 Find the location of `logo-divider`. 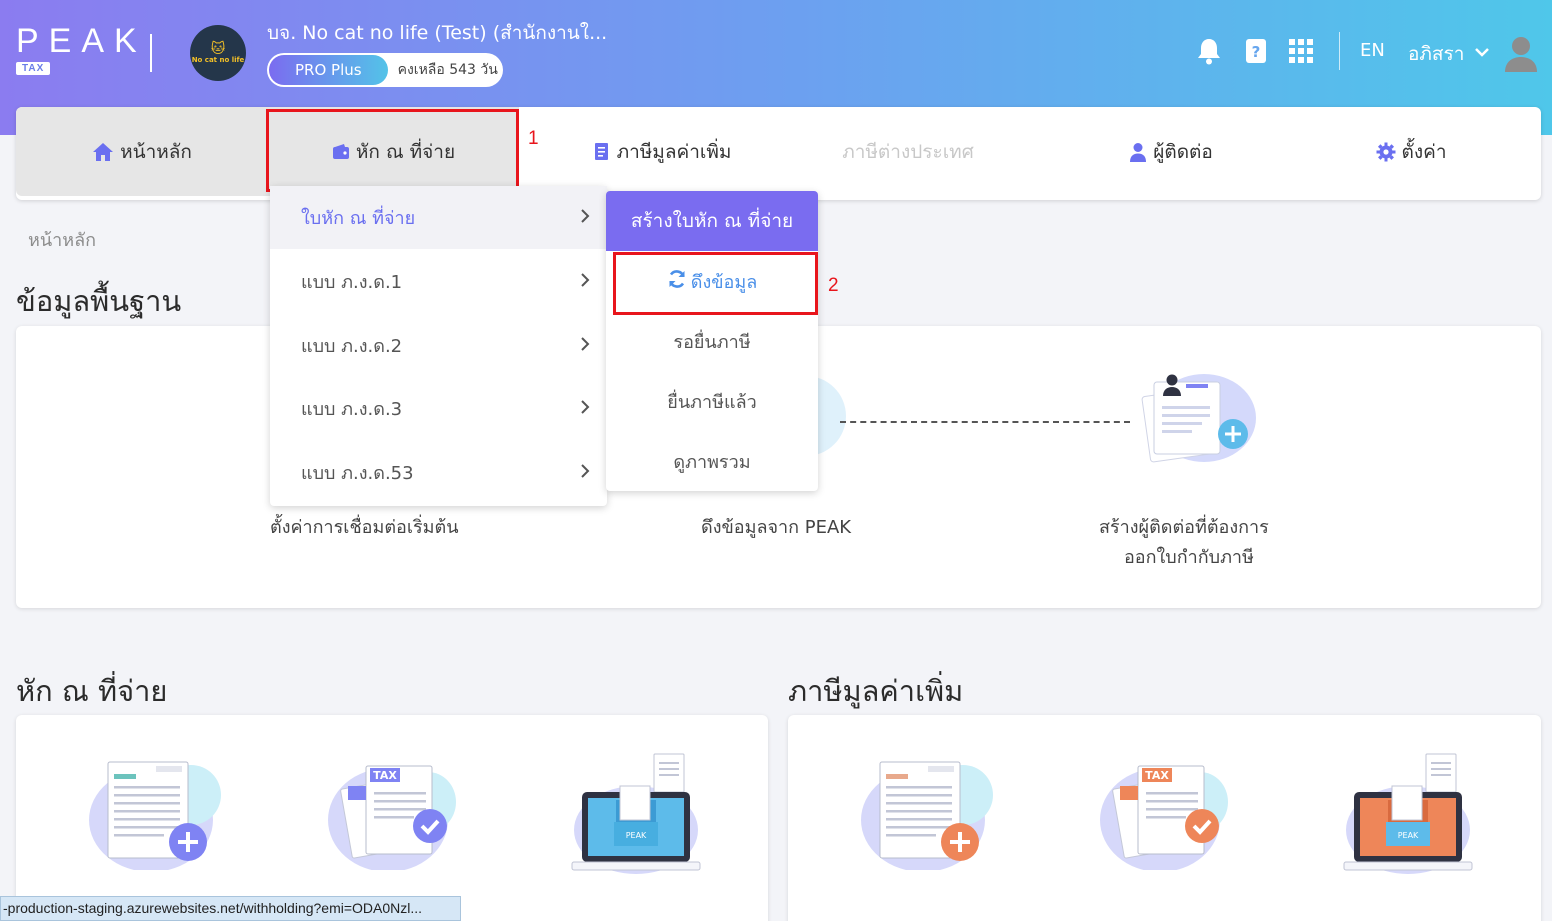

logo-divider is located at coordinates (151, 53).